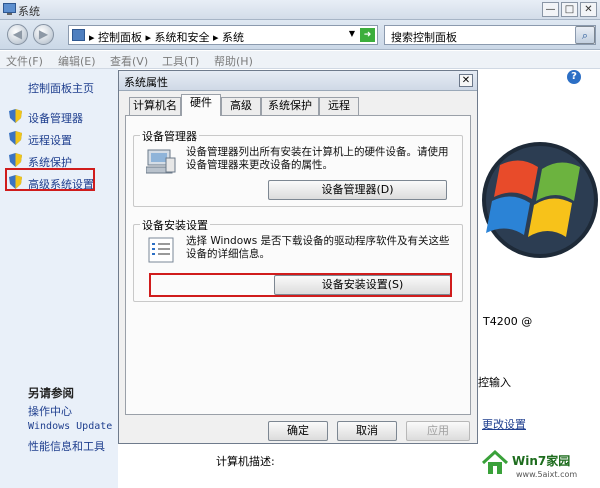 Image resolution: width=600 pixels, height=488 pixels. What do you see at coordinates (352, 33) in the screenshot?
I see `chevron-down-icon: ▼` at bounding box center [352, 33].